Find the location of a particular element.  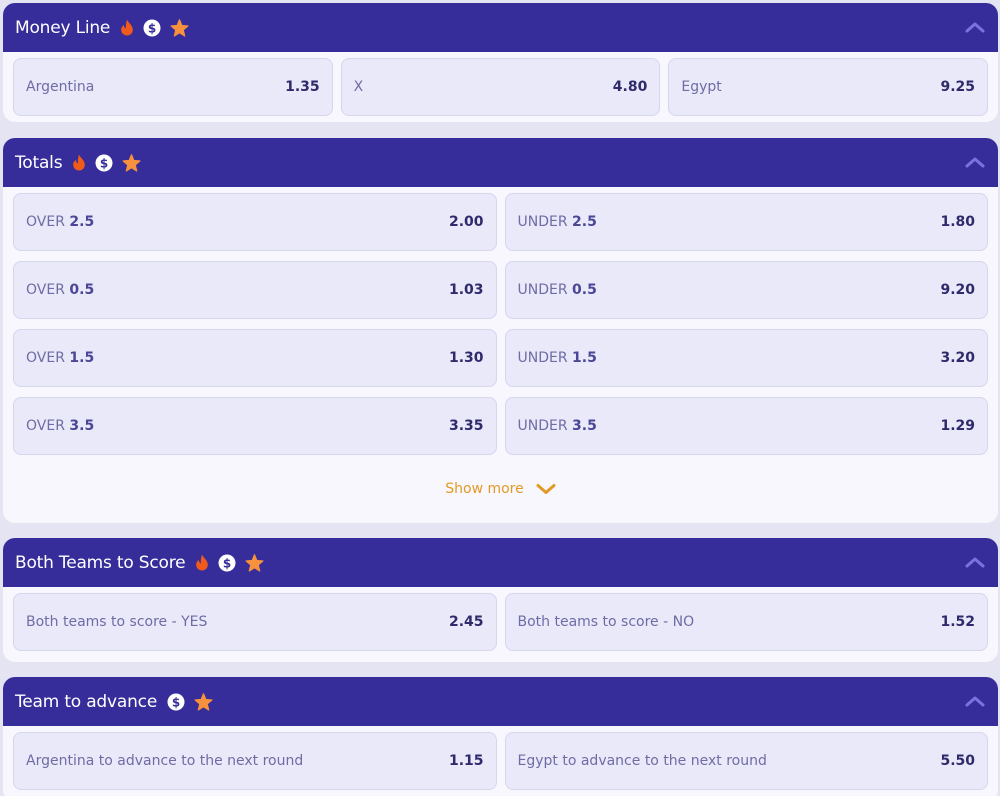

odds-value: 1.29 is located at coordinates (957, 426).